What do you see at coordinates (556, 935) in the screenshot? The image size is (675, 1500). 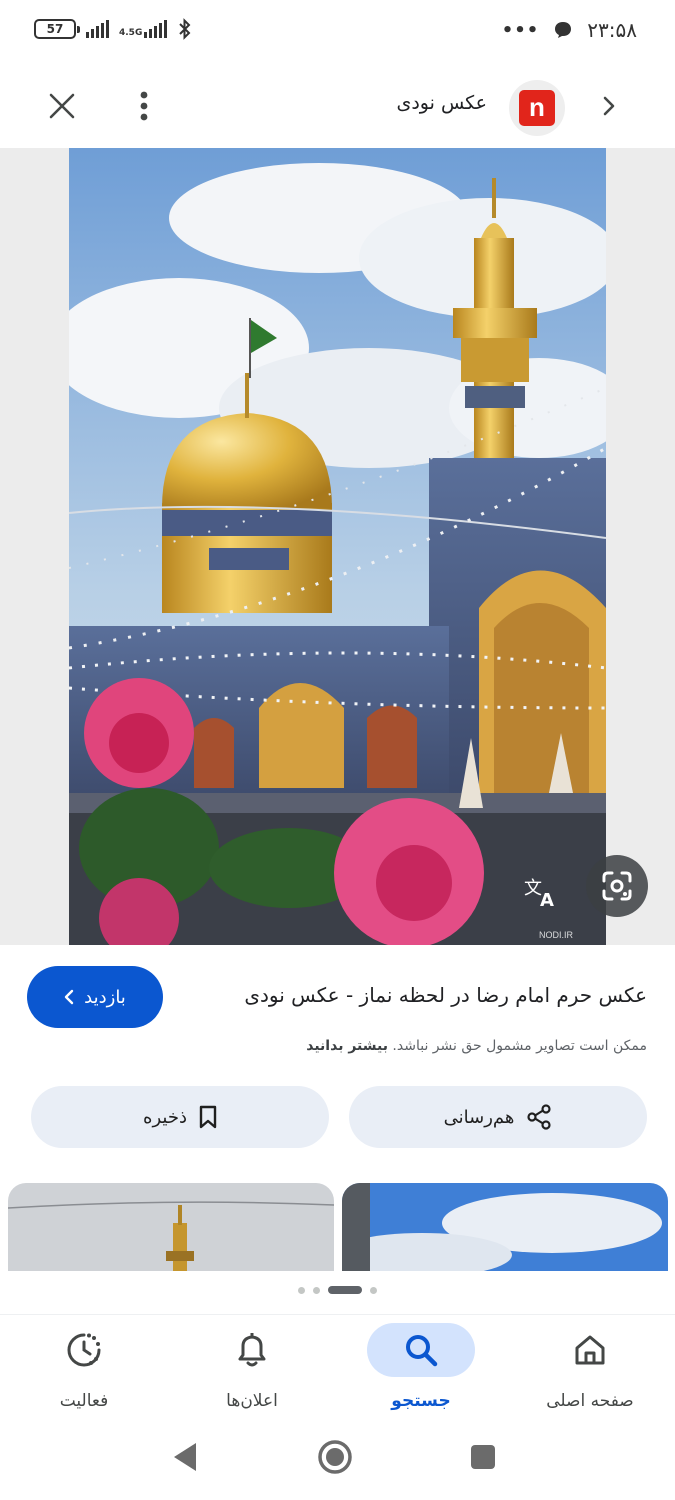 I see `photo-watermark: NODI.IR` at bounding box center [556, 935].